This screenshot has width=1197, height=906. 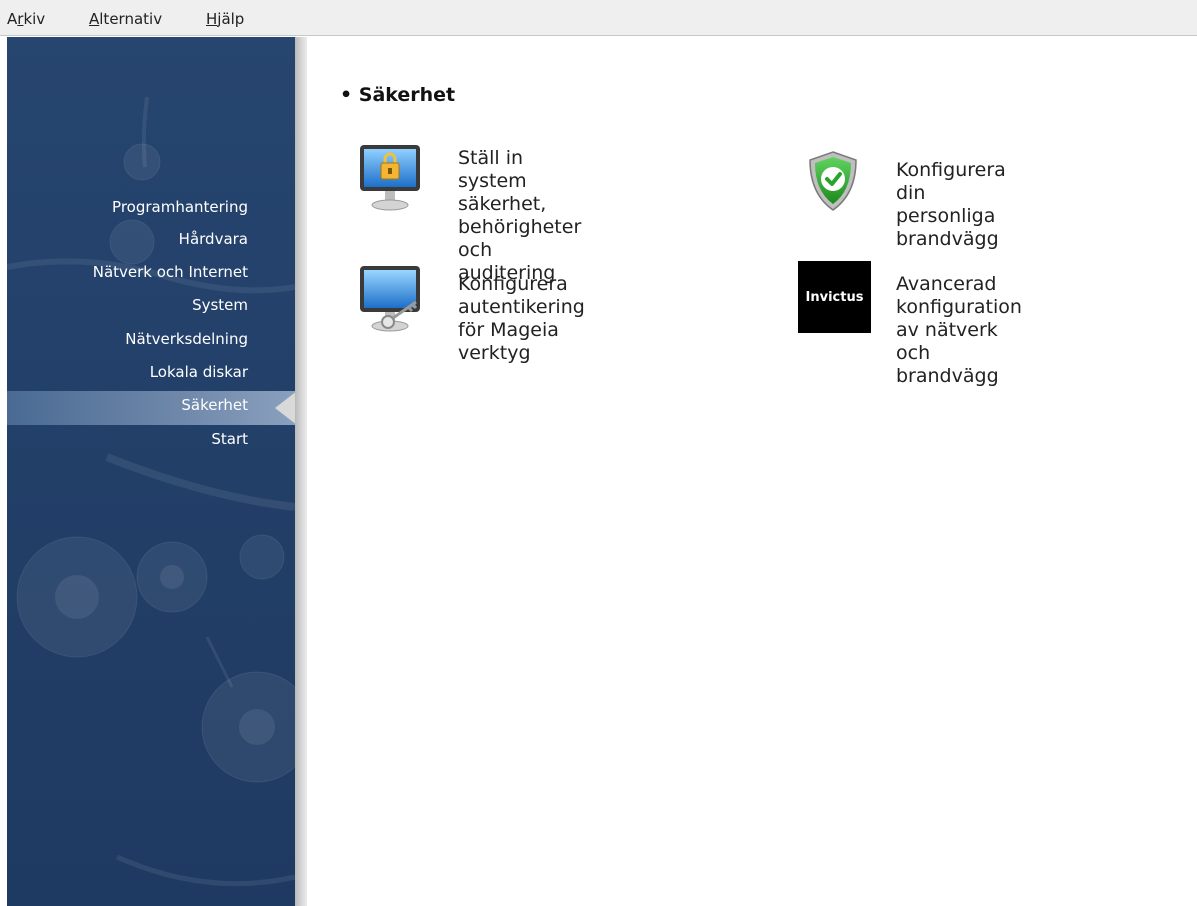 I want to click on monitor-lock-icon, so click(x=390, y=178).